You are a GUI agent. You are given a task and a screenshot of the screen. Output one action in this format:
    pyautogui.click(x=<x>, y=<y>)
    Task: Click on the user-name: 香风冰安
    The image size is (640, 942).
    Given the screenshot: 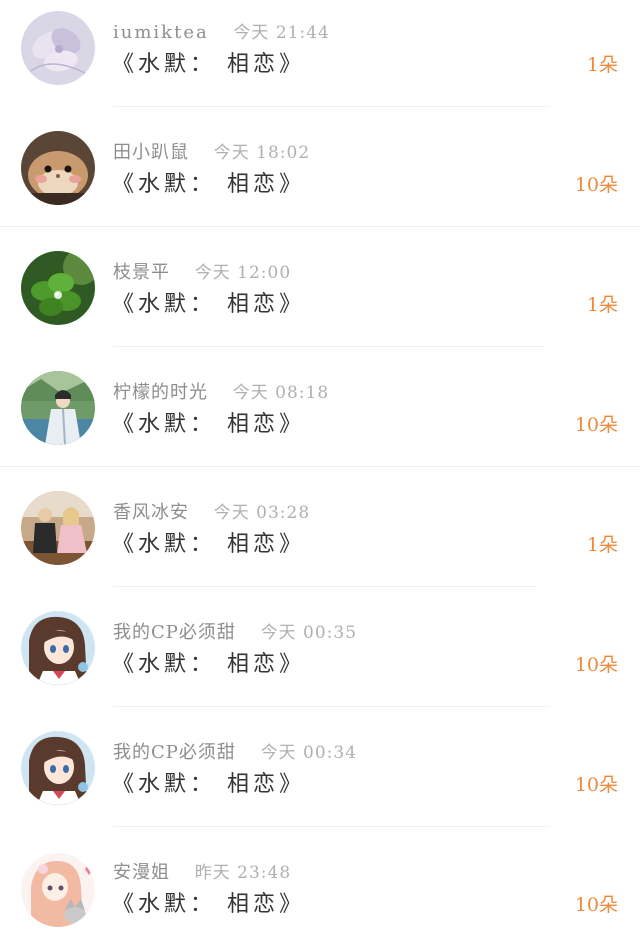 What is the action you would take?
    pyautogui.click(x=151, y=512)
    